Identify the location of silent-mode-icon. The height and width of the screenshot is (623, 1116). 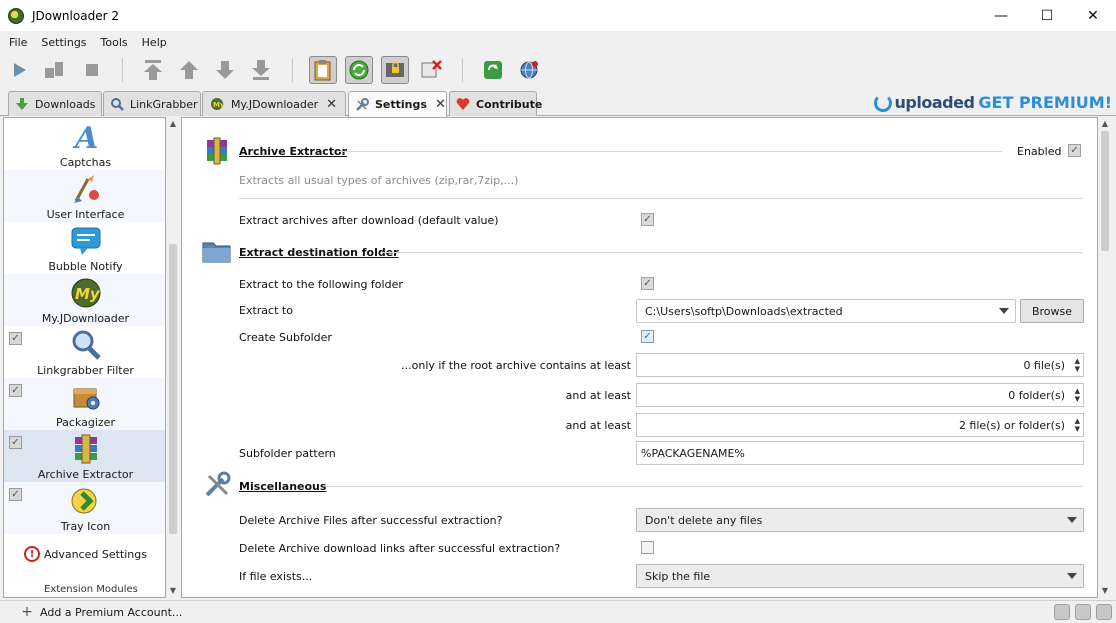
(431, 69).